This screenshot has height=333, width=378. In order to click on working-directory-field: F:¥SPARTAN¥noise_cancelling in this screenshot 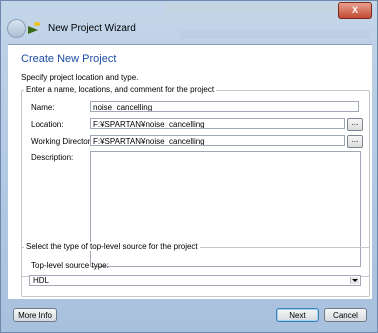, I will do `click(217, 140)`.